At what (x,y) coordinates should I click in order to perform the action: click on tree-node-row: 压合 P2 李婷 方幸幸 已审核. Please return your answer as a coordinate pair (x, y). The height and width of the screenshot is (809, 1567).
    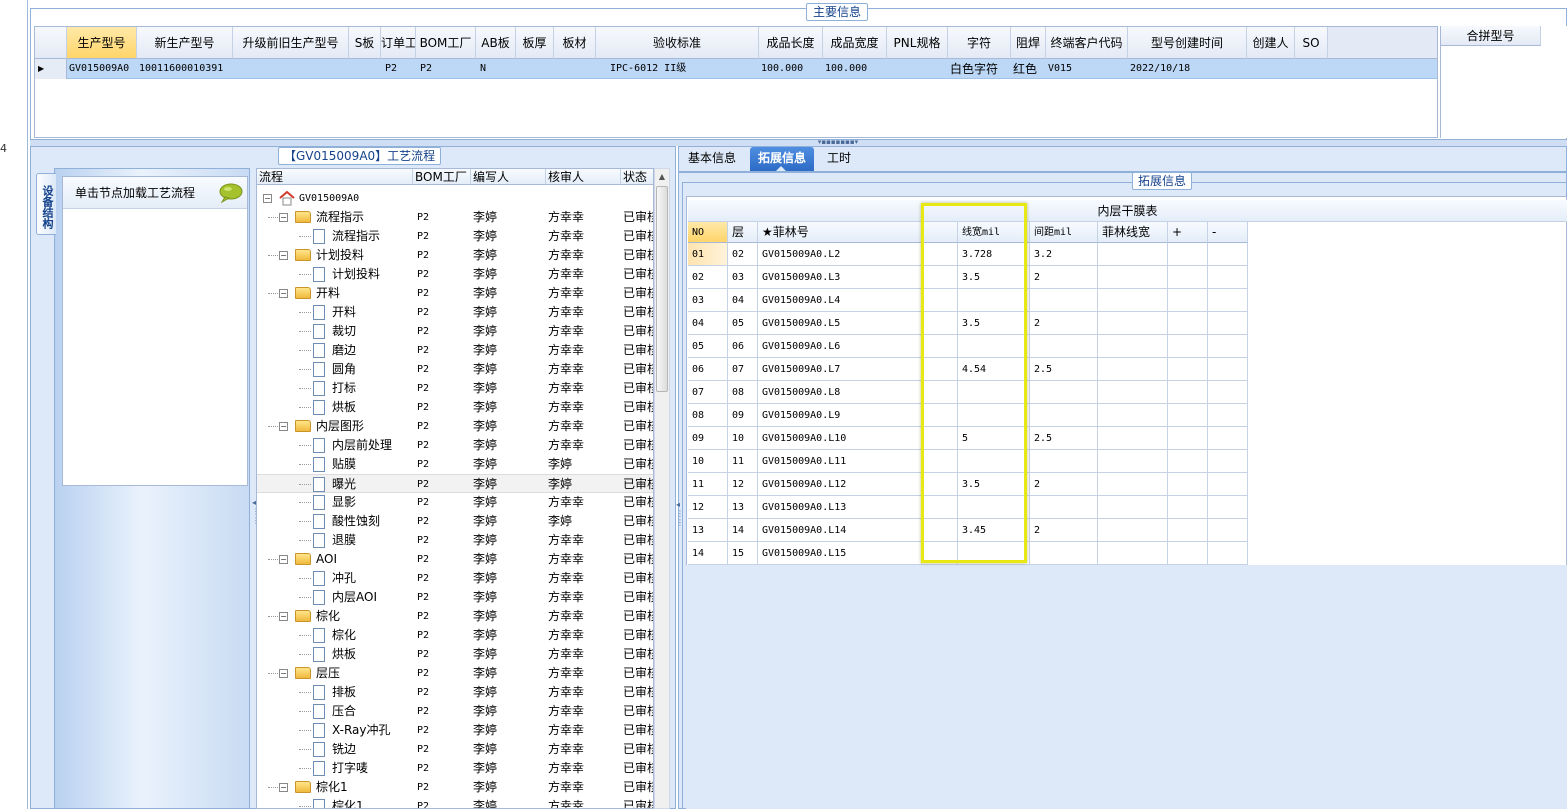
    Looking at the image, I should click on (455, 711).